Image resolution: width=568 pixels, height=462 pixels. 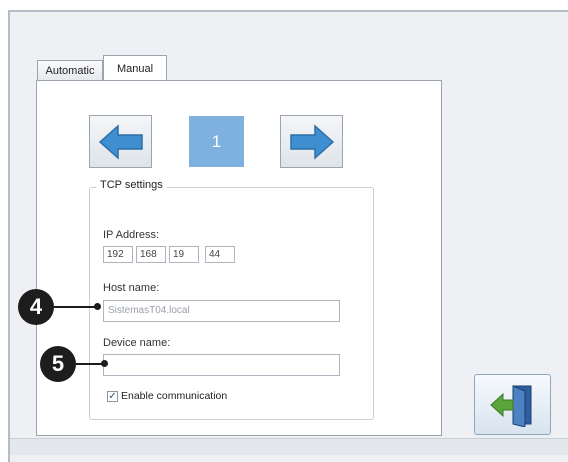 What do you see at coordinates (137, 343) in the screenshot?
I see `device-name-label: Device name:` at bounding box center [137, 343].